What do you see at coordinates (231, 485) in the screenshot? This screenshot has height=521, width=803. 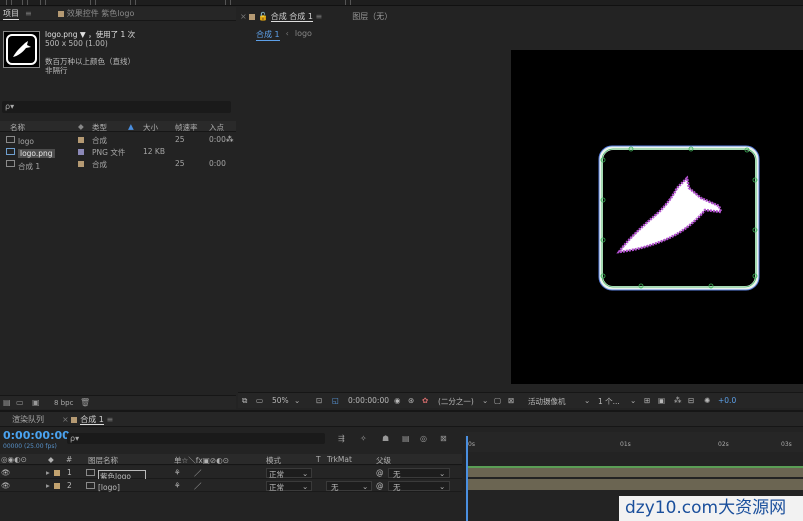 I see `layer-row-2: 👁 ▸ 2 [logo] ⚘ ／ 正常 ⌄ 无 ⌄ @ 无 ⌄` at bounding box center [231, 485].